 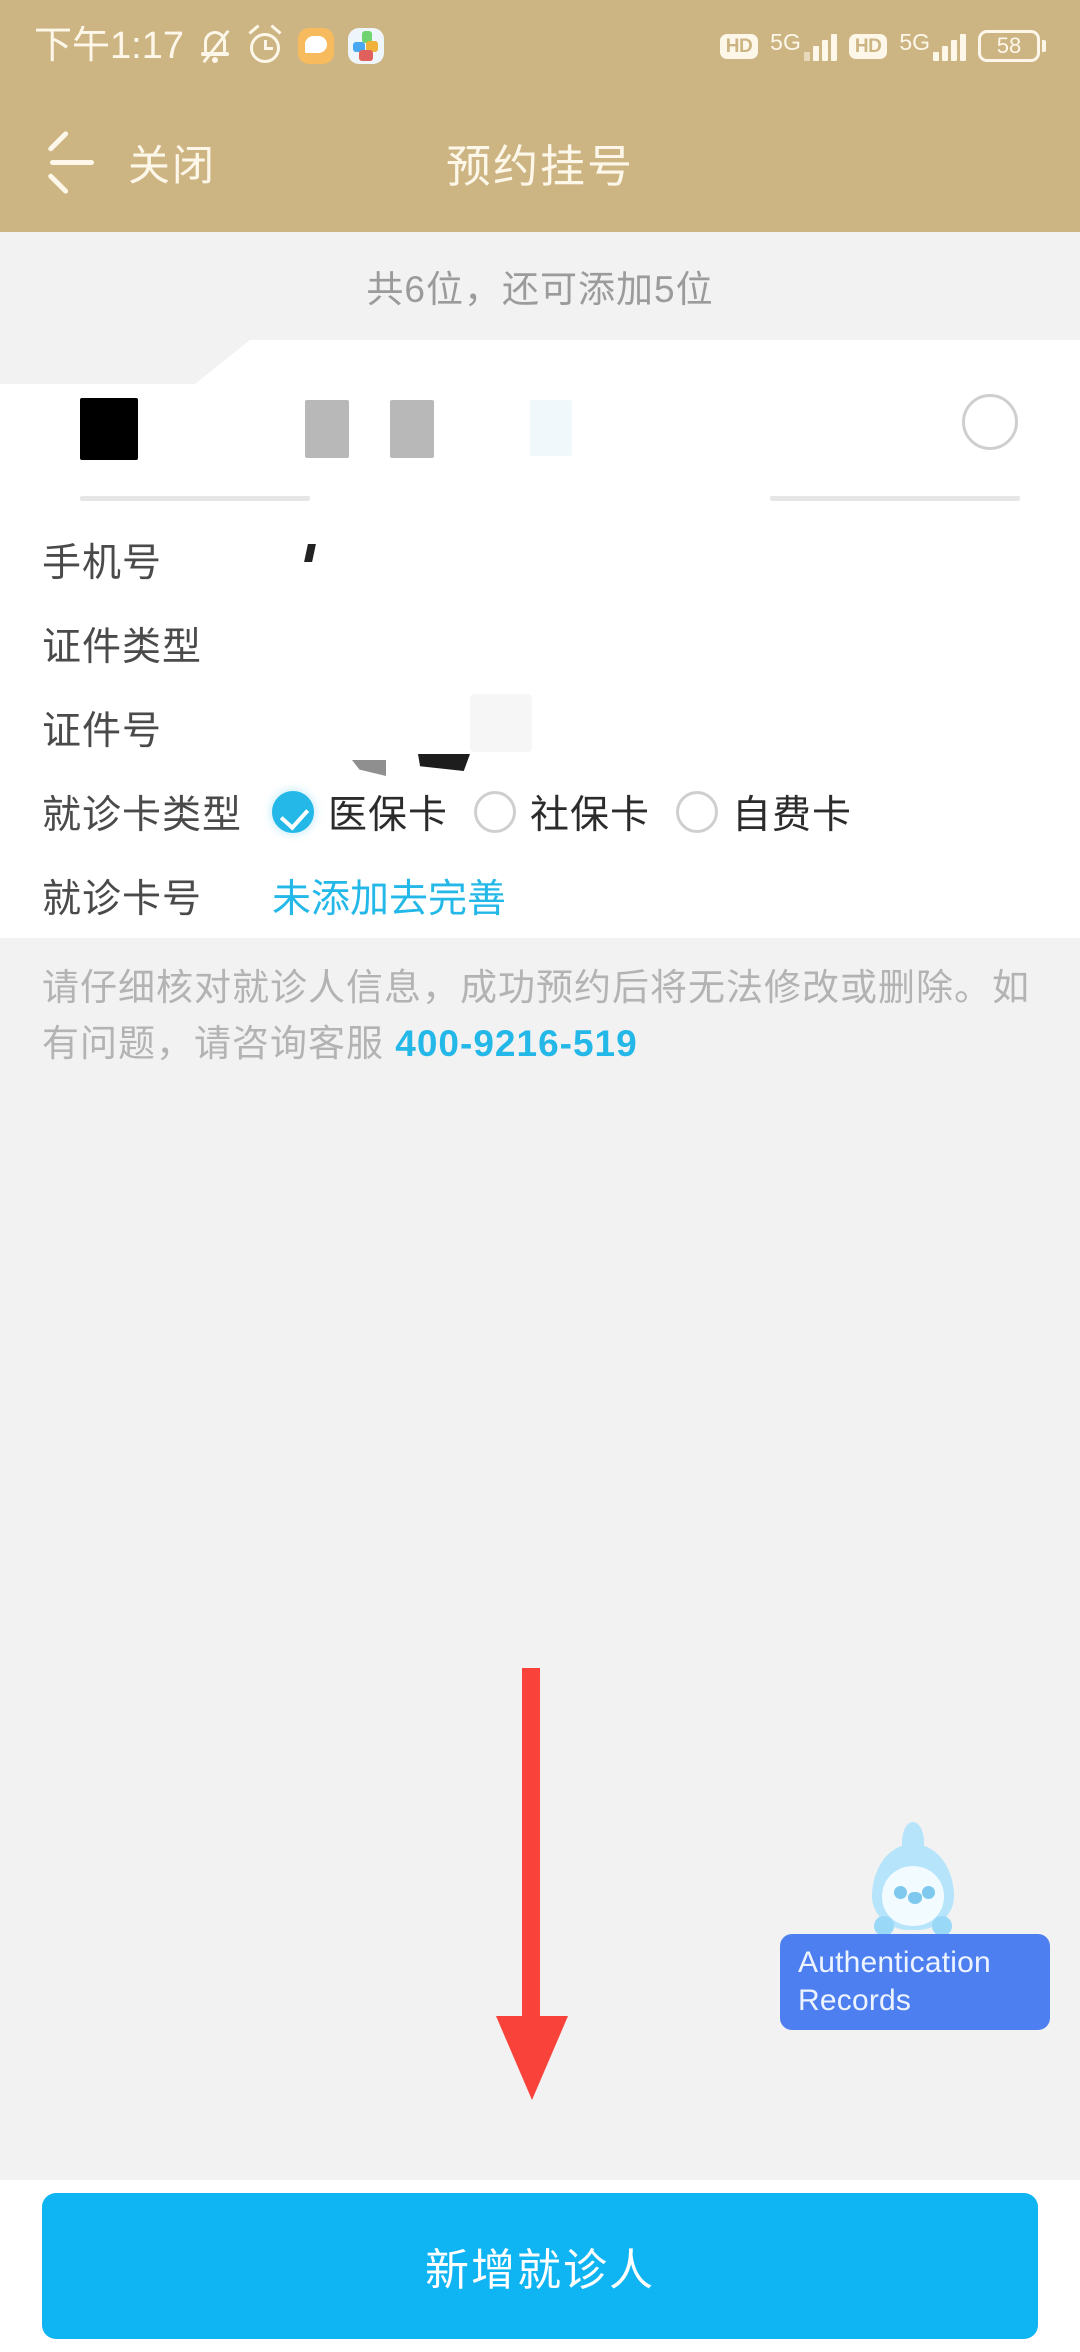 What do you see at coordinates (532, 1884) in the screenshot?
I see `red-down-arrow-icon` at bounding box center [532, 1884].